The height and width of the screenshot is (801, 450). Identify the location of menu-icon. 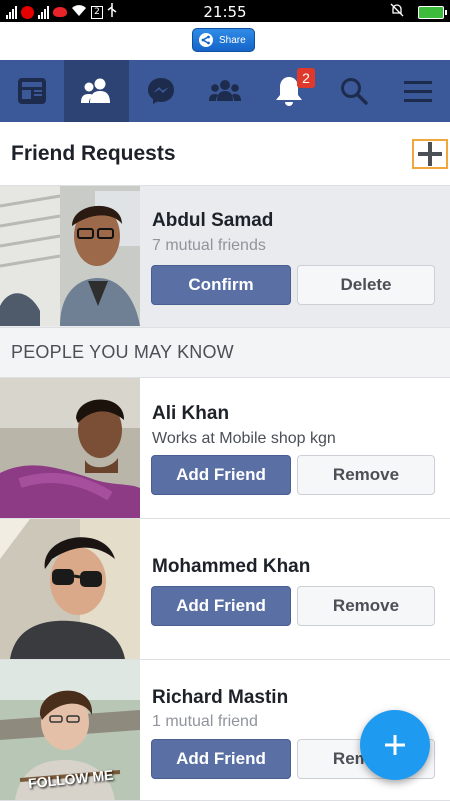
(417, 91).